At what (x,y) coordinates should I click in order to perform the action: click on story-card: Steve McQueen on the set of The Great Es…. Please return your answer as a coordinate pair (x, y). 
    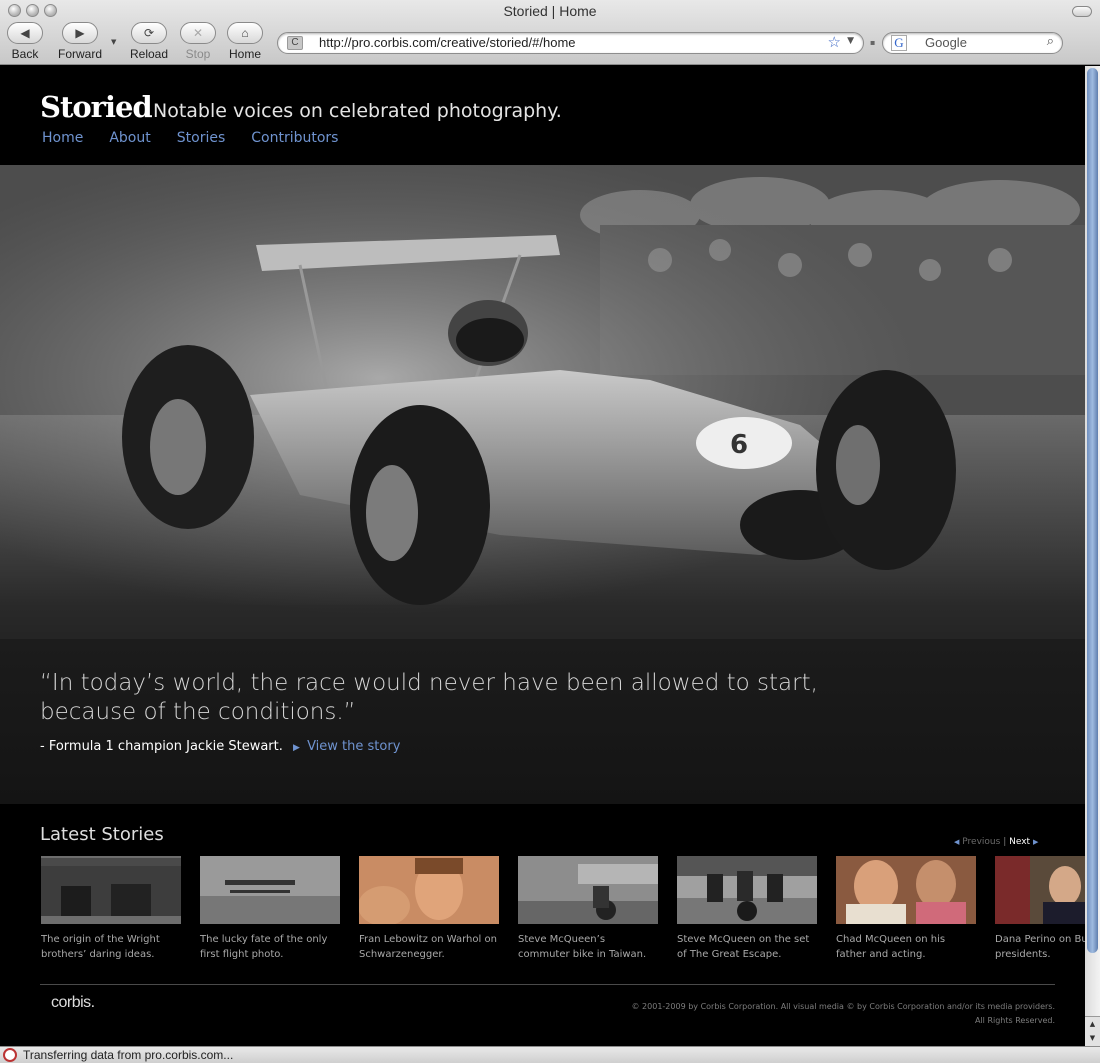
    Looking at the image, I should click on (747, 909).